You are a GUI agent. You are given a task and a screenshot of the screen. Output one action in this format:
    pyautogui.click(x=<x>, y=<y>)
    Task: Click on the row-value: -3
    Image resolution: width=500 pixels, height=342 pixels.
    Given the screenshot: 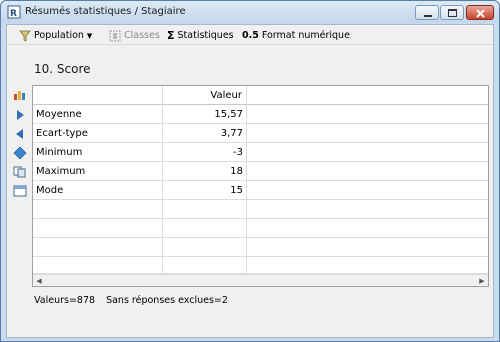 What is the action you would take?
    pyautogui.click(x=205, y=152)
    